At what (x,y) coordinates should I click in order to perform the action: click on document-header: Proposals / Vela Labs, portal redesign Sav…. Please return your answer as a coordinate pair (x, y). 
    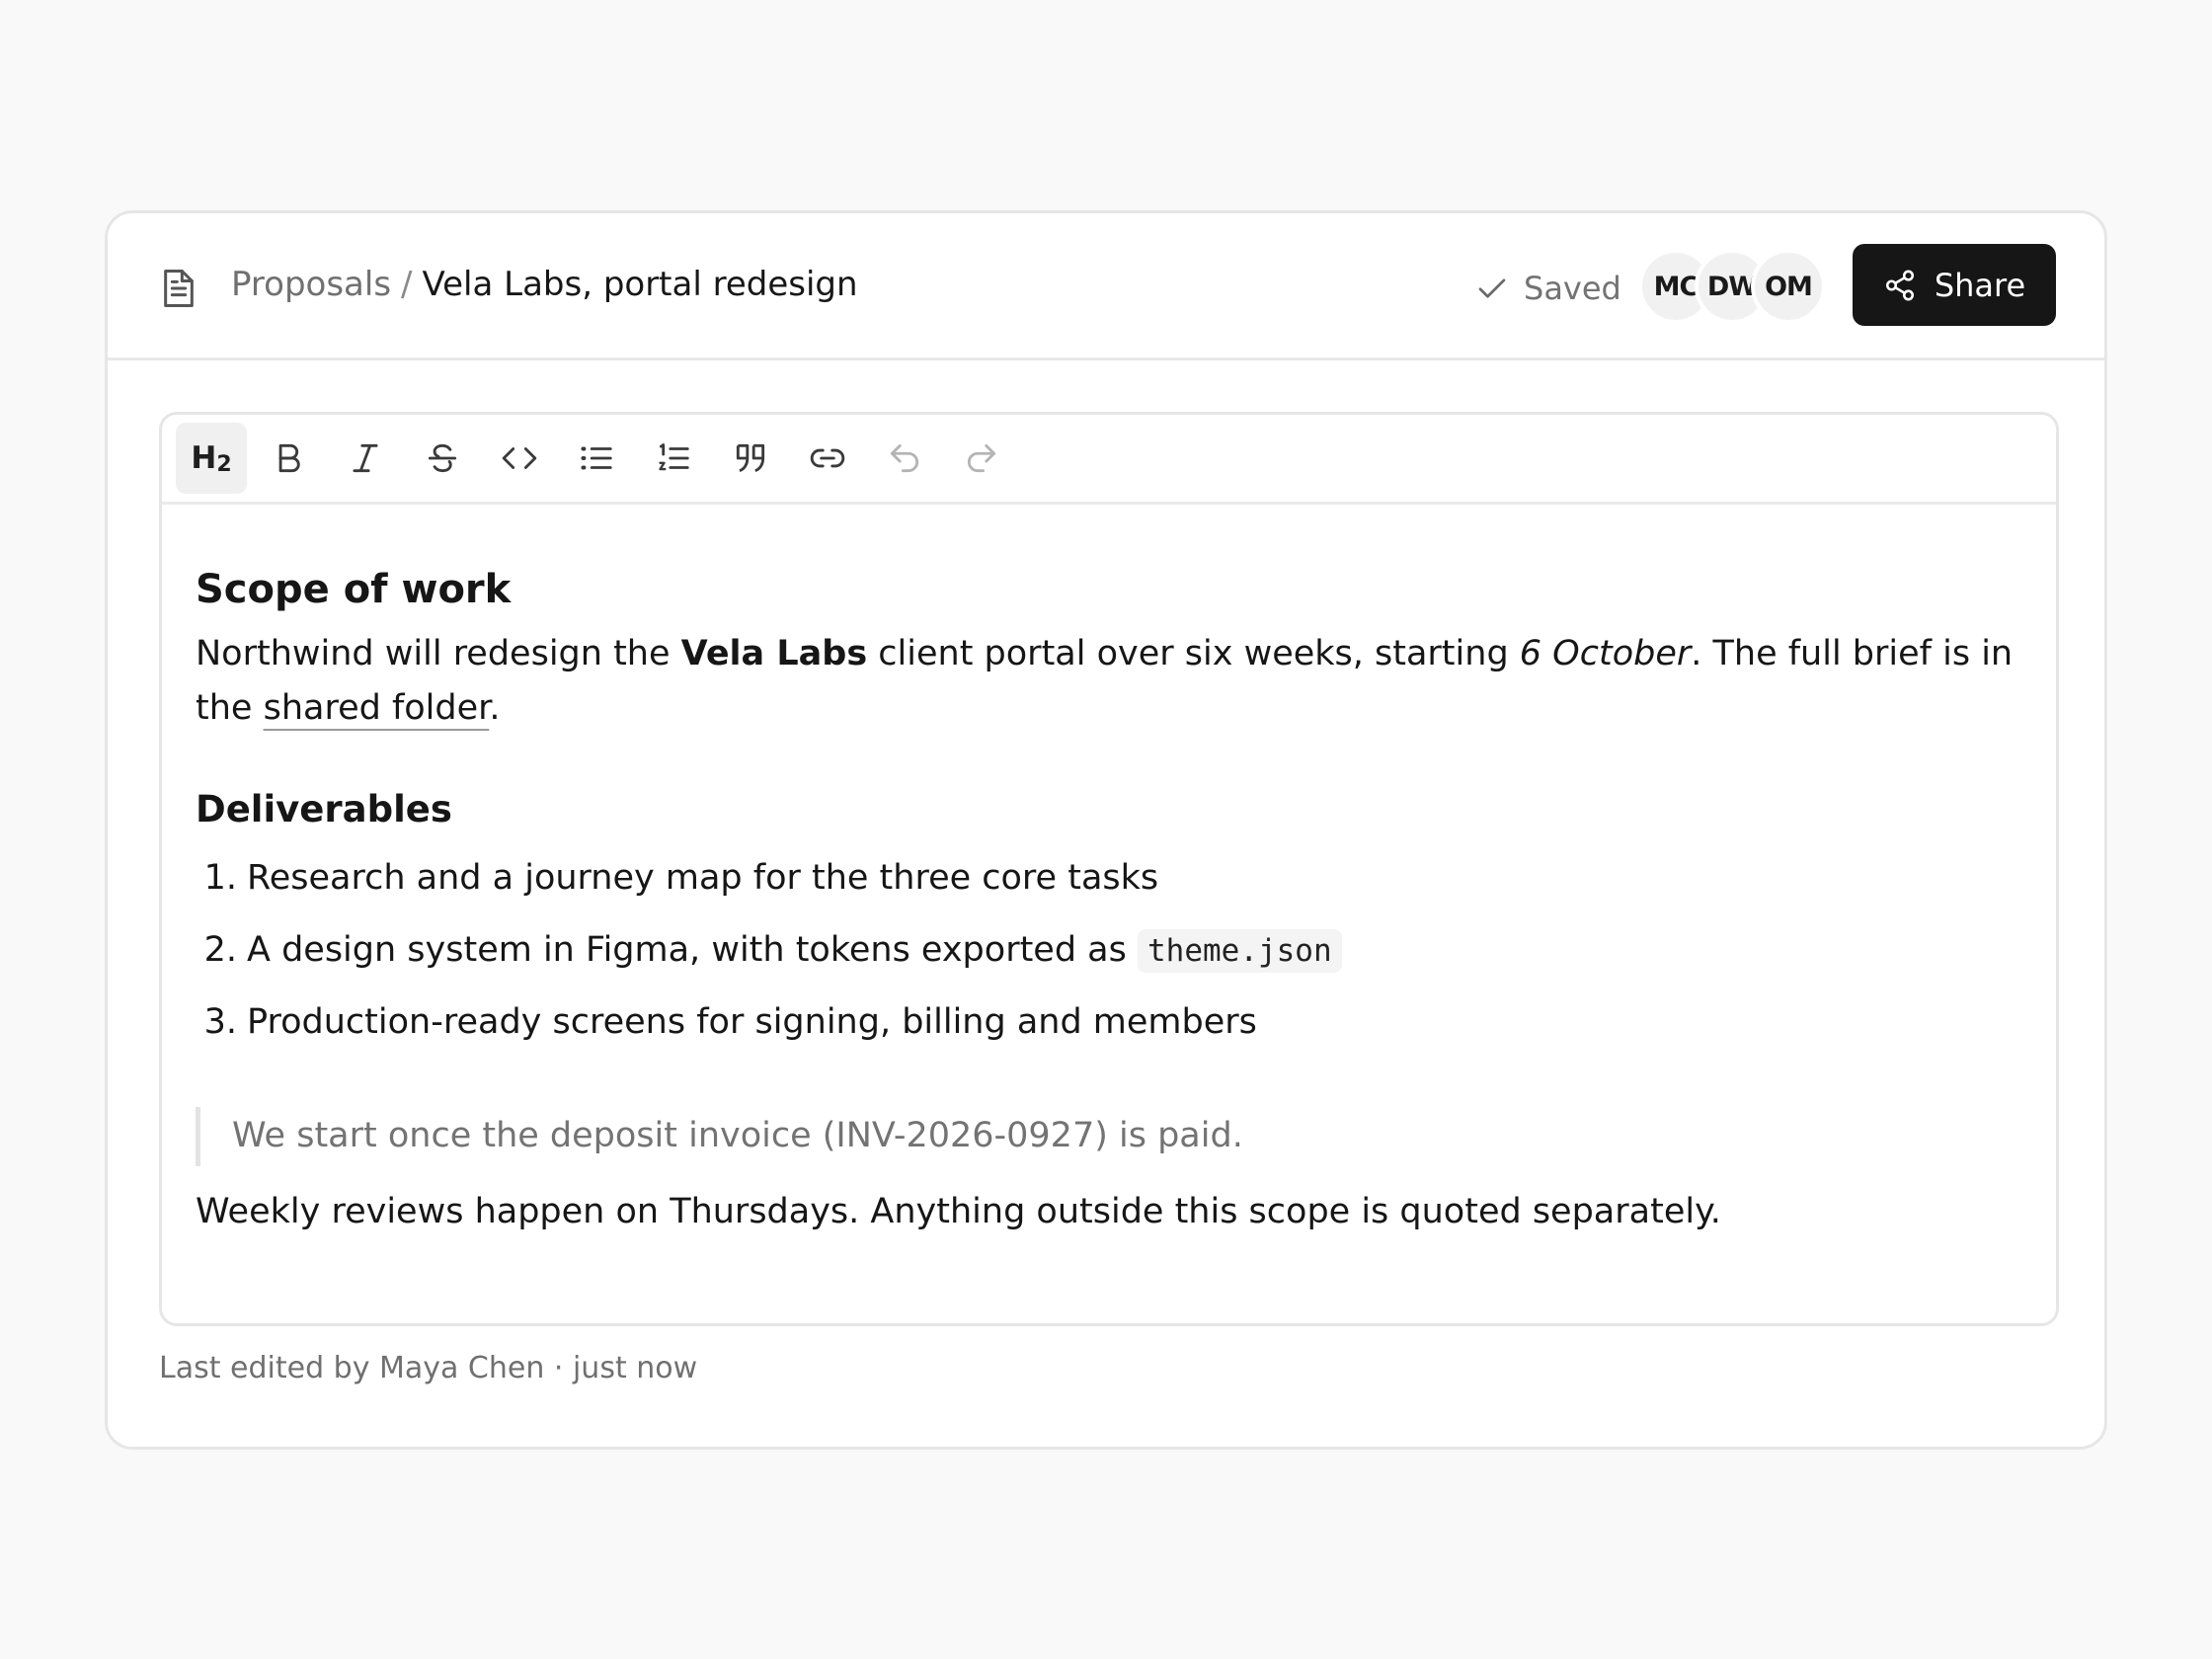
    Looking at the image, I should click on (1106, 286).